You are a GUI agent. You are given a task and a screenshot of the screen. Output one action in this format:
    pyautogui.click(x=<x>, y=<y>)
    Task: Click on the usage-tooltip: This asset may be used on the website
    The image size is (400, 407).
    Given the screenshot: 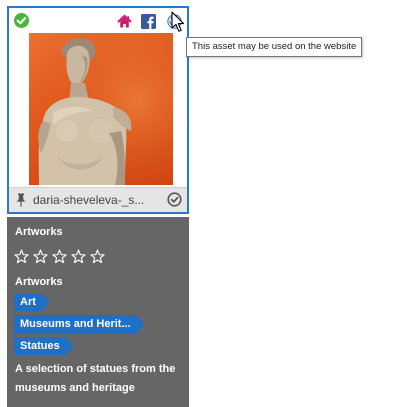 What is the action you would take?
    pyautogui.click(x=274, y=47)
    